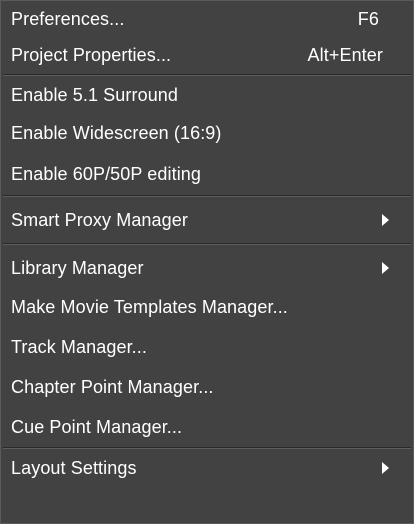 Image resolution: width=414 pixels, height=524 pixels. What do you see at coordinates (207, 55) in the screenshot?
I see `menu-item-project-properties: Project Properties... Alt+Enter` at bounding box center [207, 55].